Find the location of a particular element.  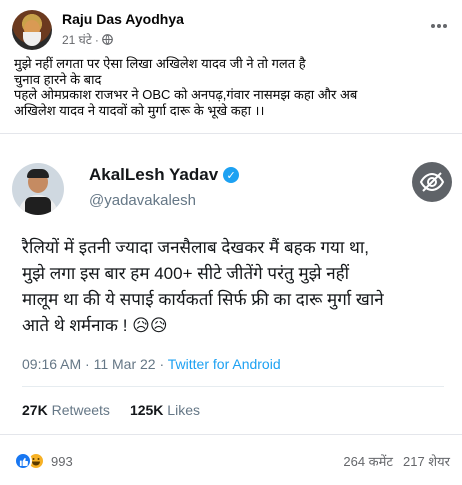

retweets-label: Retweets is located at coordinates (80, 410).